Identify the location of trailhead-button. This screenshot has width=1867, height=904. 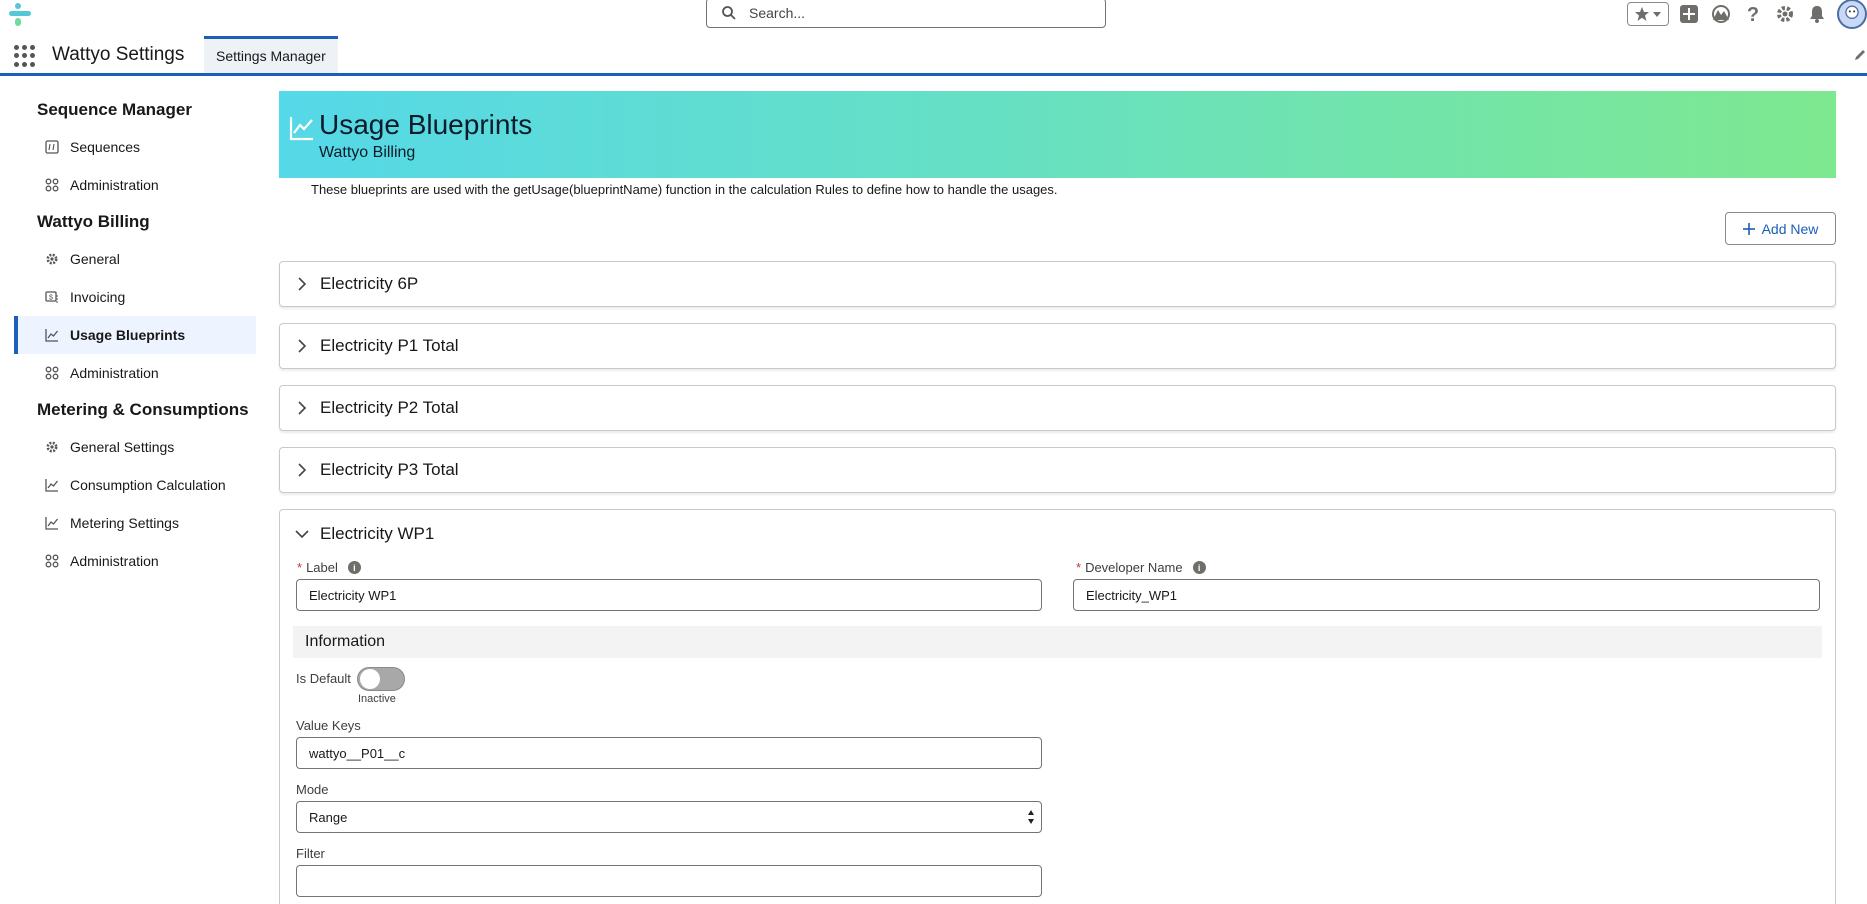
(1721, 14).